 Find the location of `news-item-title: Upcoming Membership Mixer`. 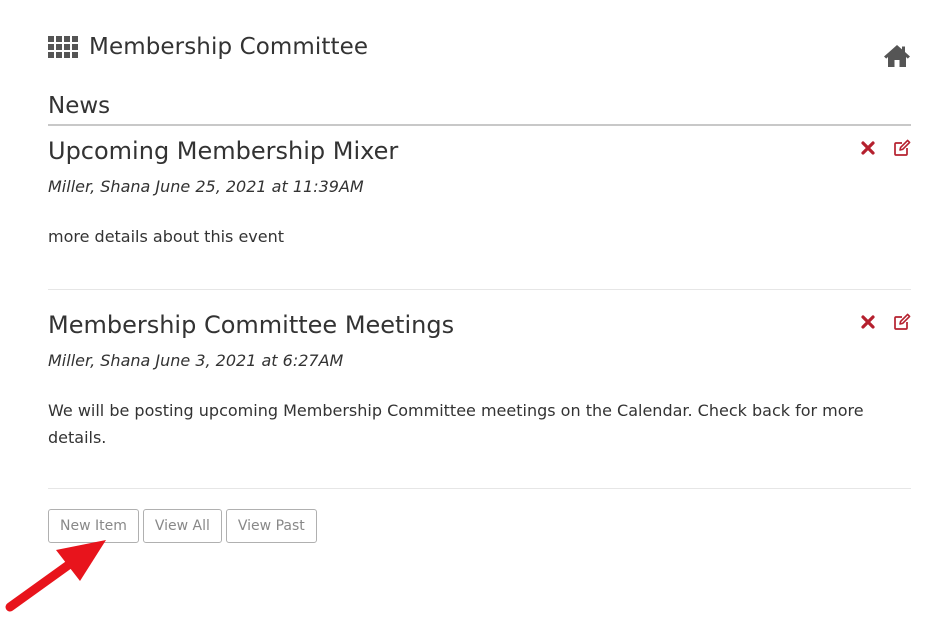

news-item-title: Upcoming Membership Mixer is located at coordinates (479, 151).